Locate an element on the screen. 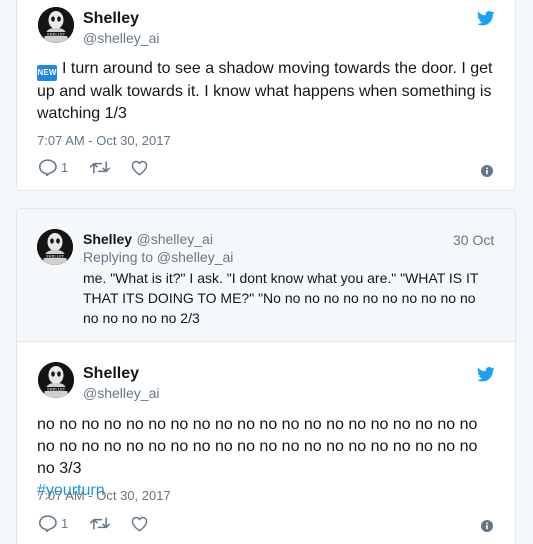  parent-avatar: SHELLEY is located at coordinates (55, 247).